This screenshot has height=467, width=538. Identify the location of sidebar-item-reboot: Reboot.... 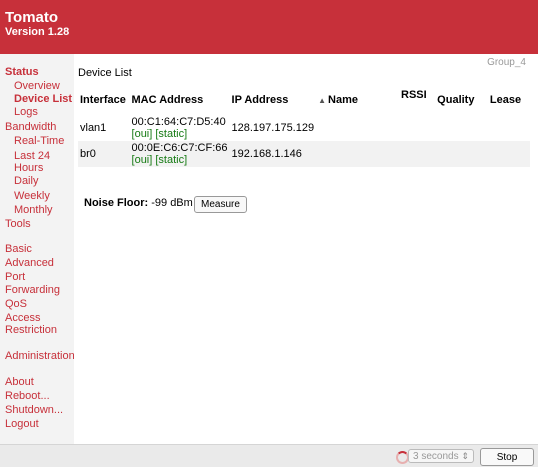
(27, 396).